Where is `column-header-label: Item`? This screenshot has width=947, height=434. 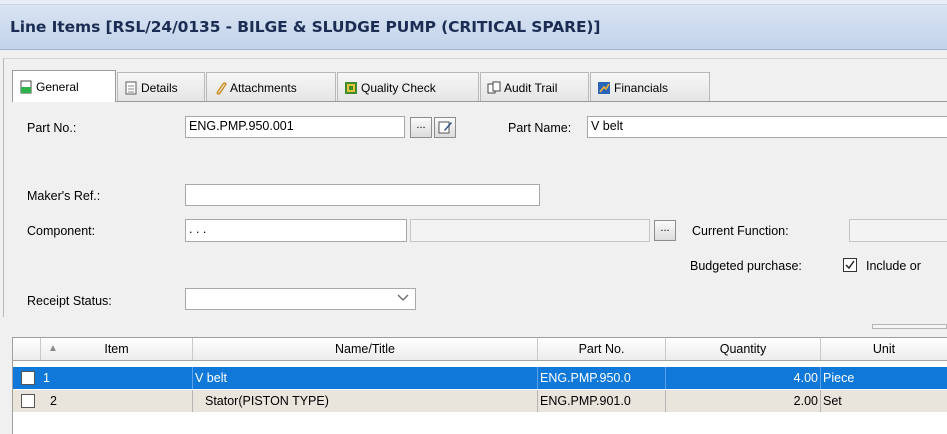 column-header-label: Item is located at coordinates (116, 349).